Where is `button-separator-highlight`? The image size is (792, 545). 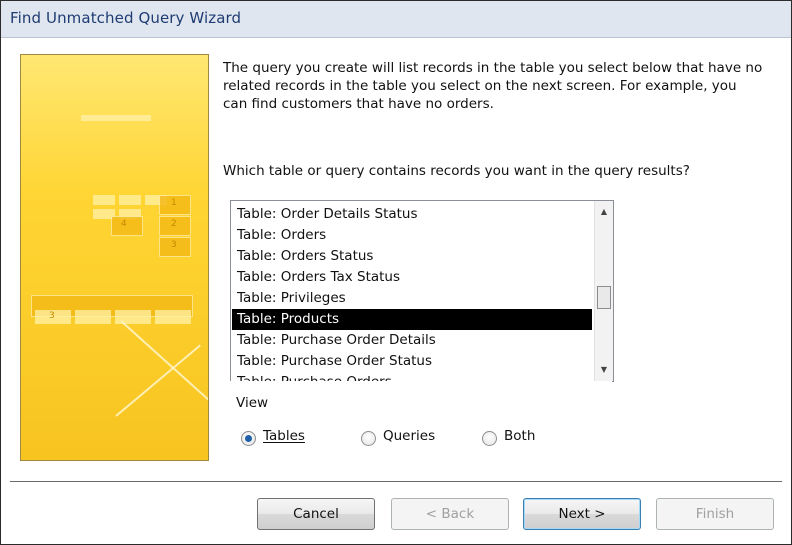
button-separator-highlight is located at coordinates (396, 482).